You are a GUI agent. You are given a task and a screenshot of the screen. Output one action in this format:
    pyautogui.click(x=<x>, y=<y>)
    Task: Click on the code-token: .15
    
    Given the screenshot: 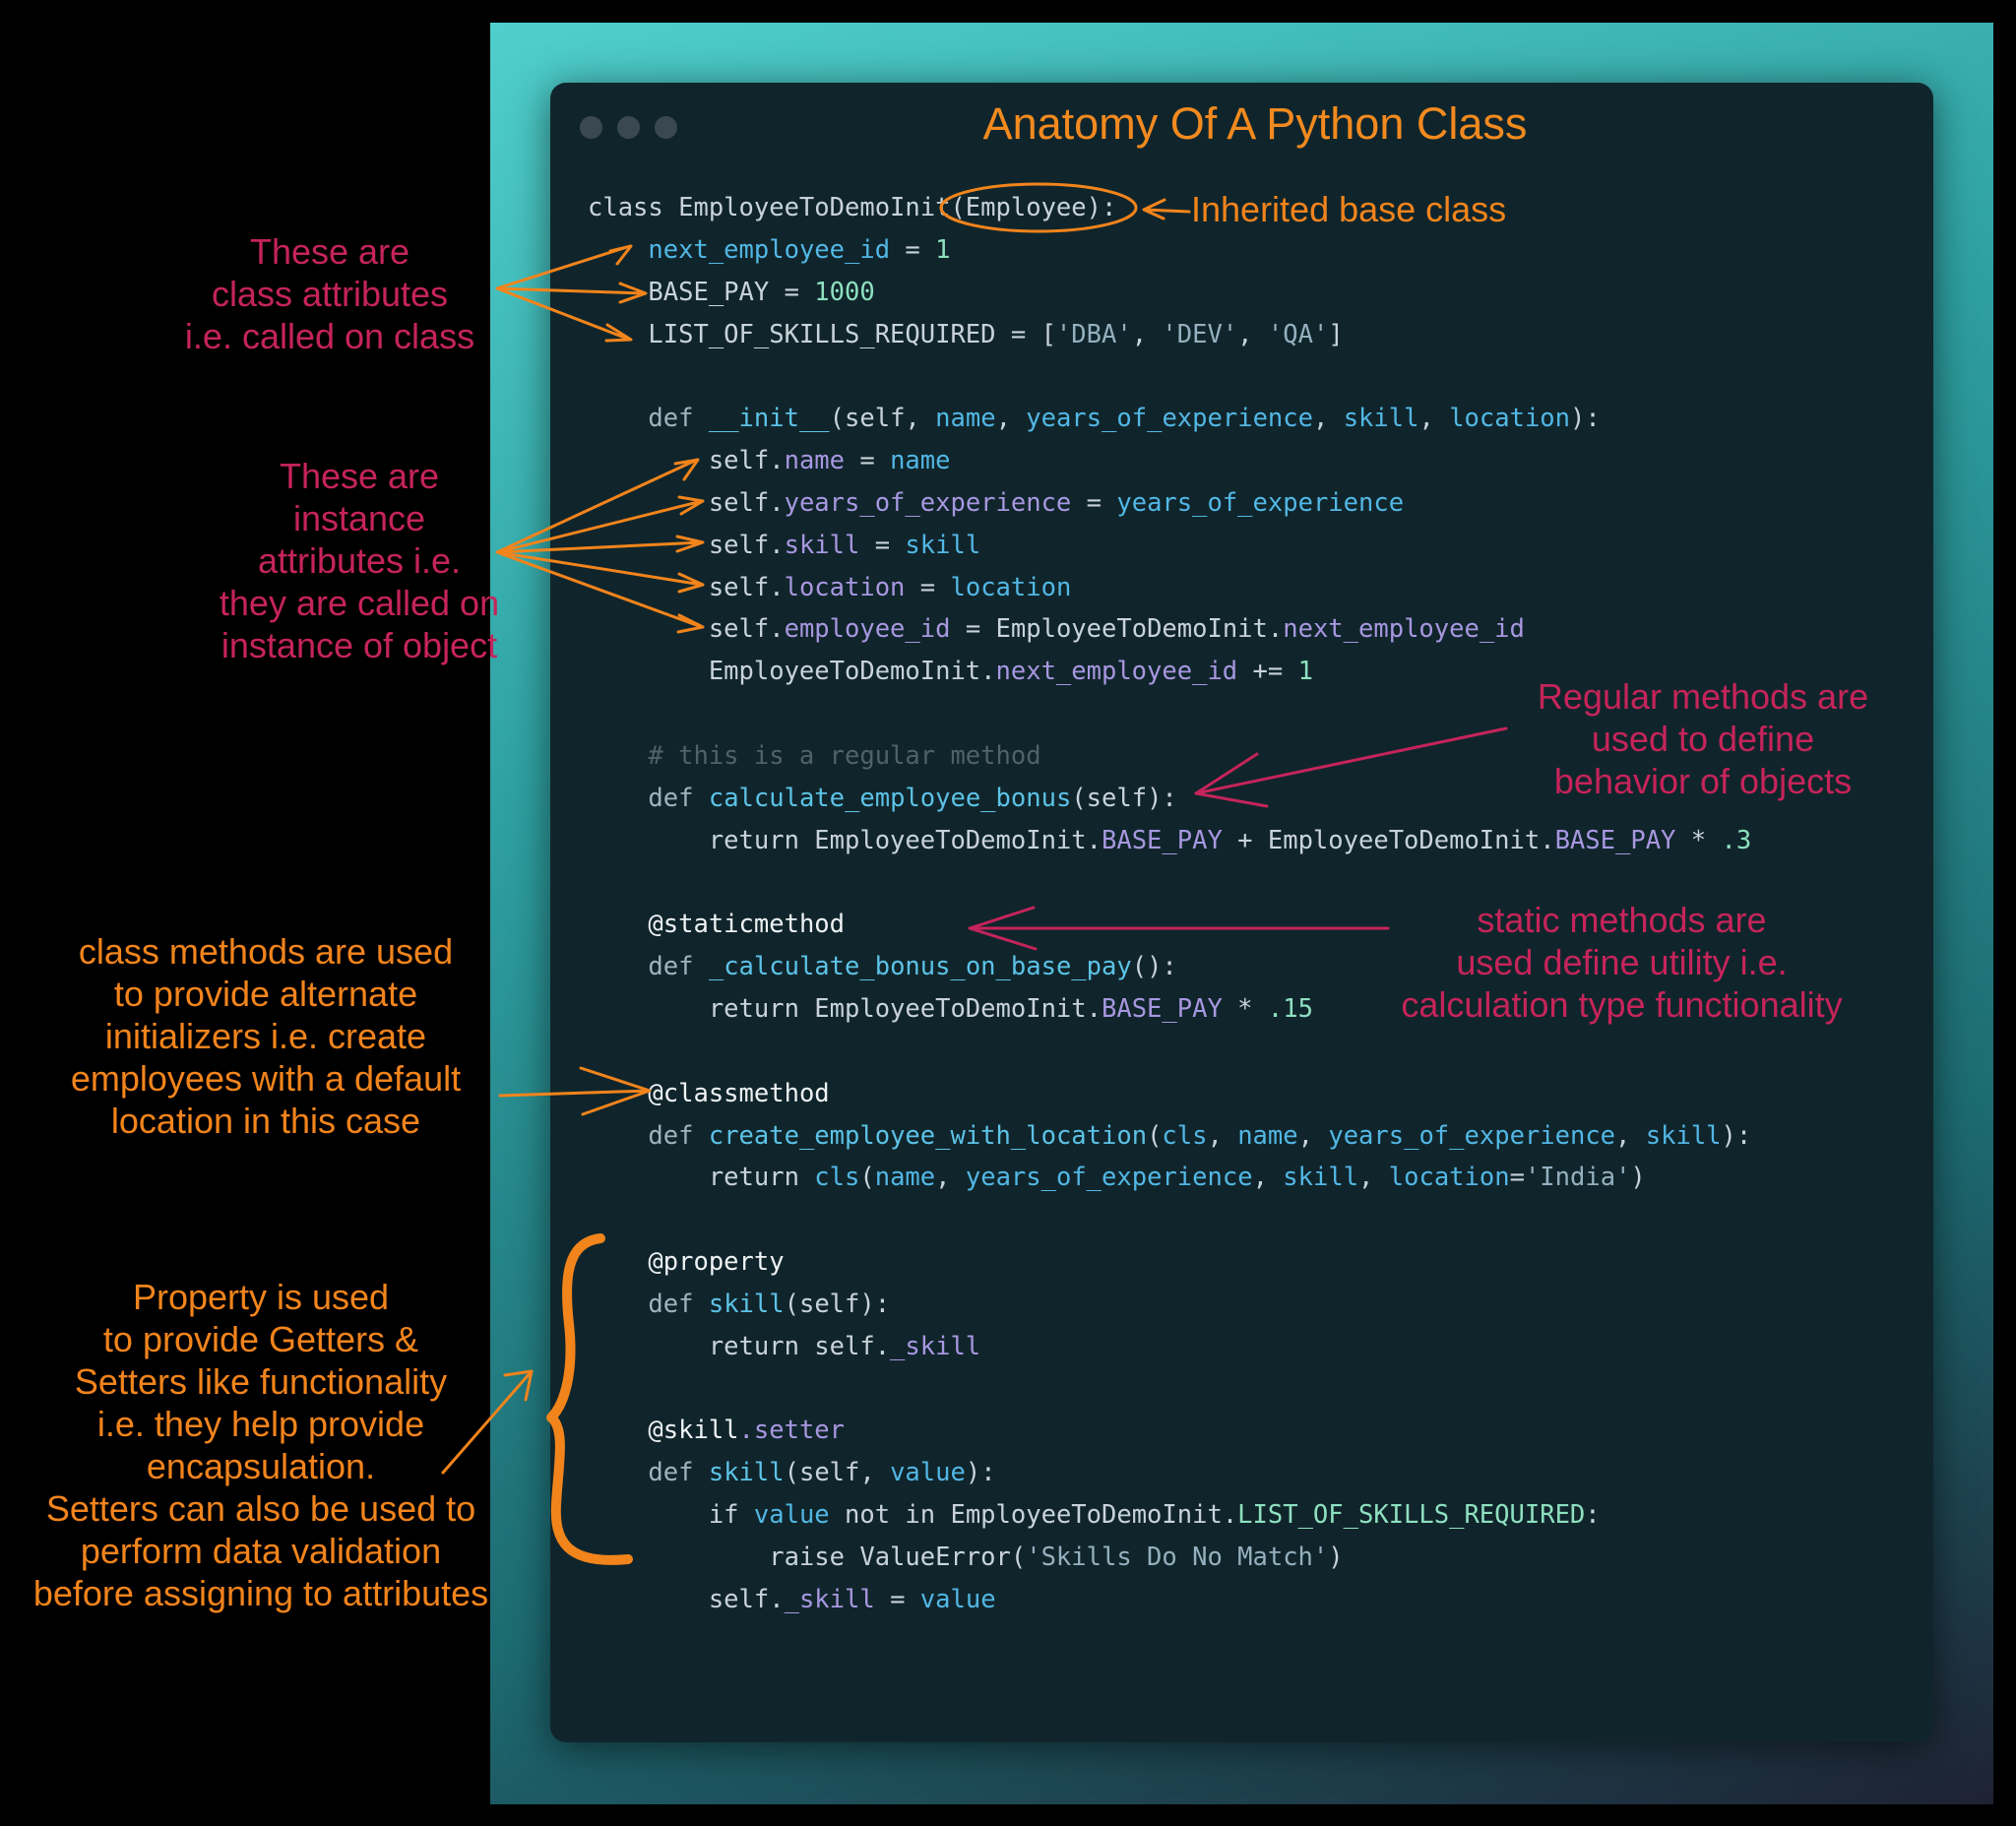 What is the action you would take?
    pyautogui.click(x=1290, y=1009)
    